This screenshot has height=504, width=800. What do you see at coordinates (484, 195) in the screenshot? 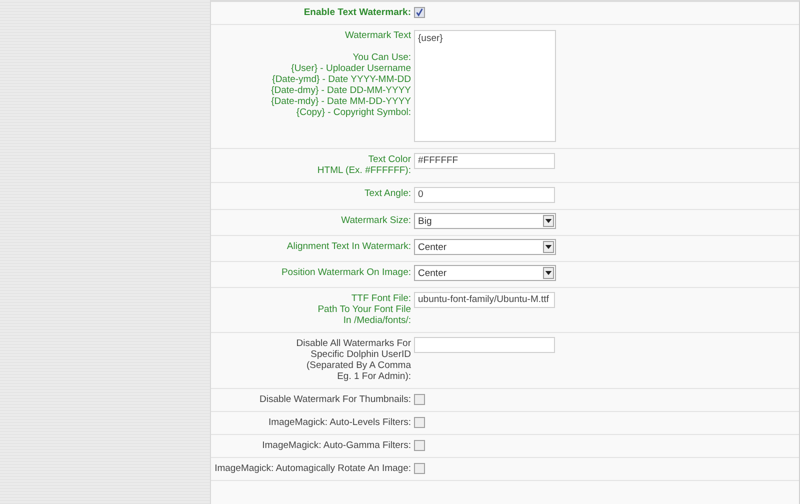
I see `input-field: 0` at bounding box center [484, 195].